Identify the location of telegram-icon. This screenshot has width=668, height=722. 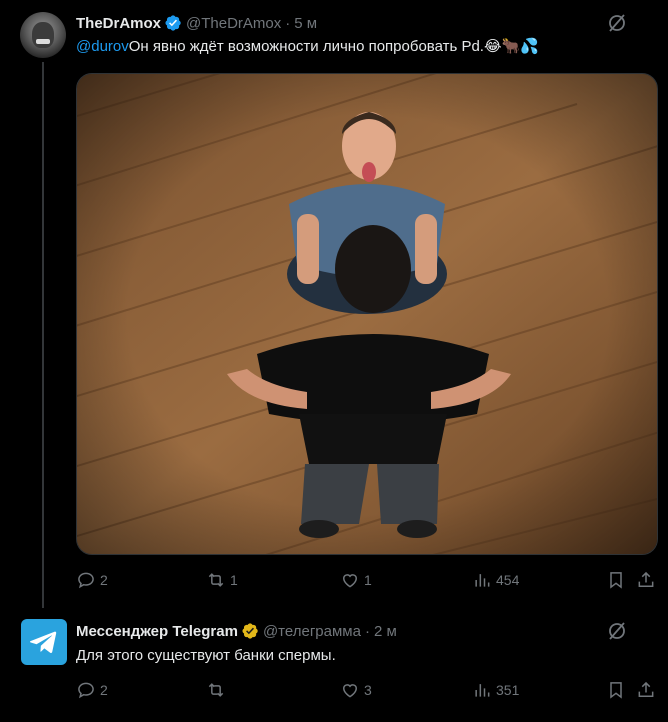
(43, 642).